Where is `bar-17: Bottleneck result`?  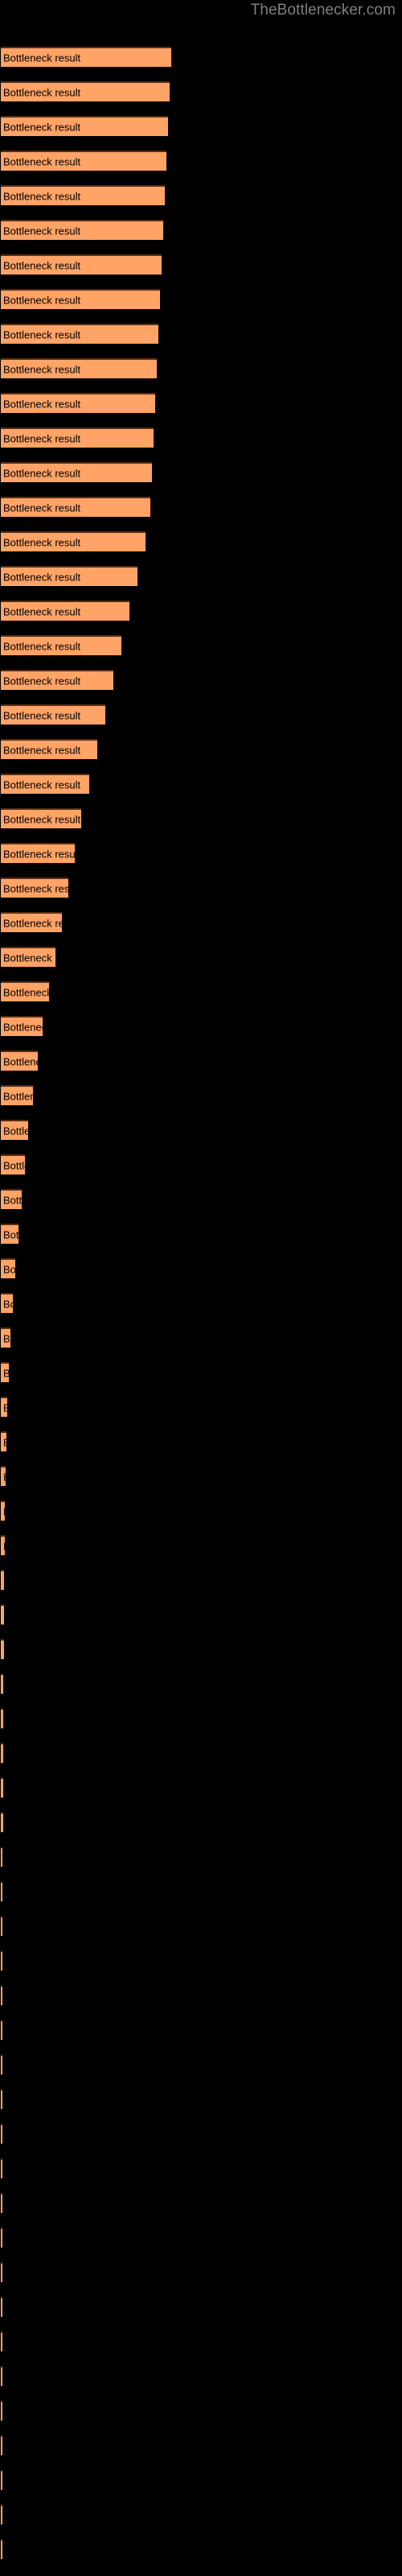
bar-17: Bottleneck result is located at coordinates (65, 611).